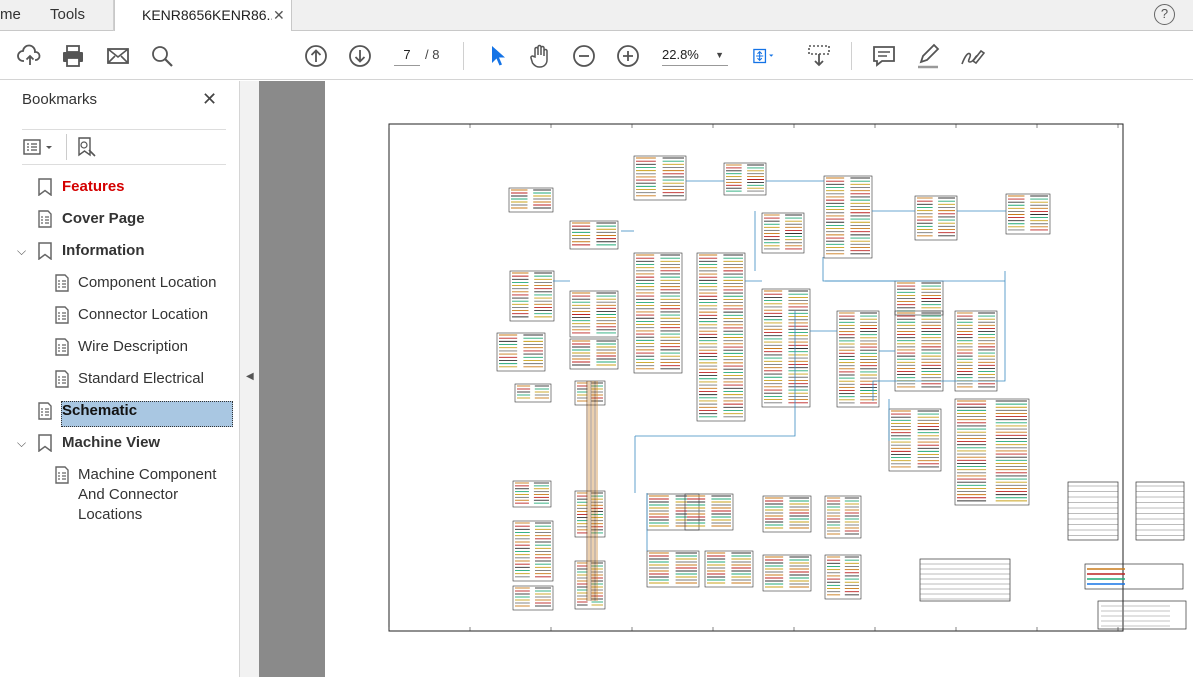  I want to click on zoom-level-select: 22.8% ▼, so click(695, 55).